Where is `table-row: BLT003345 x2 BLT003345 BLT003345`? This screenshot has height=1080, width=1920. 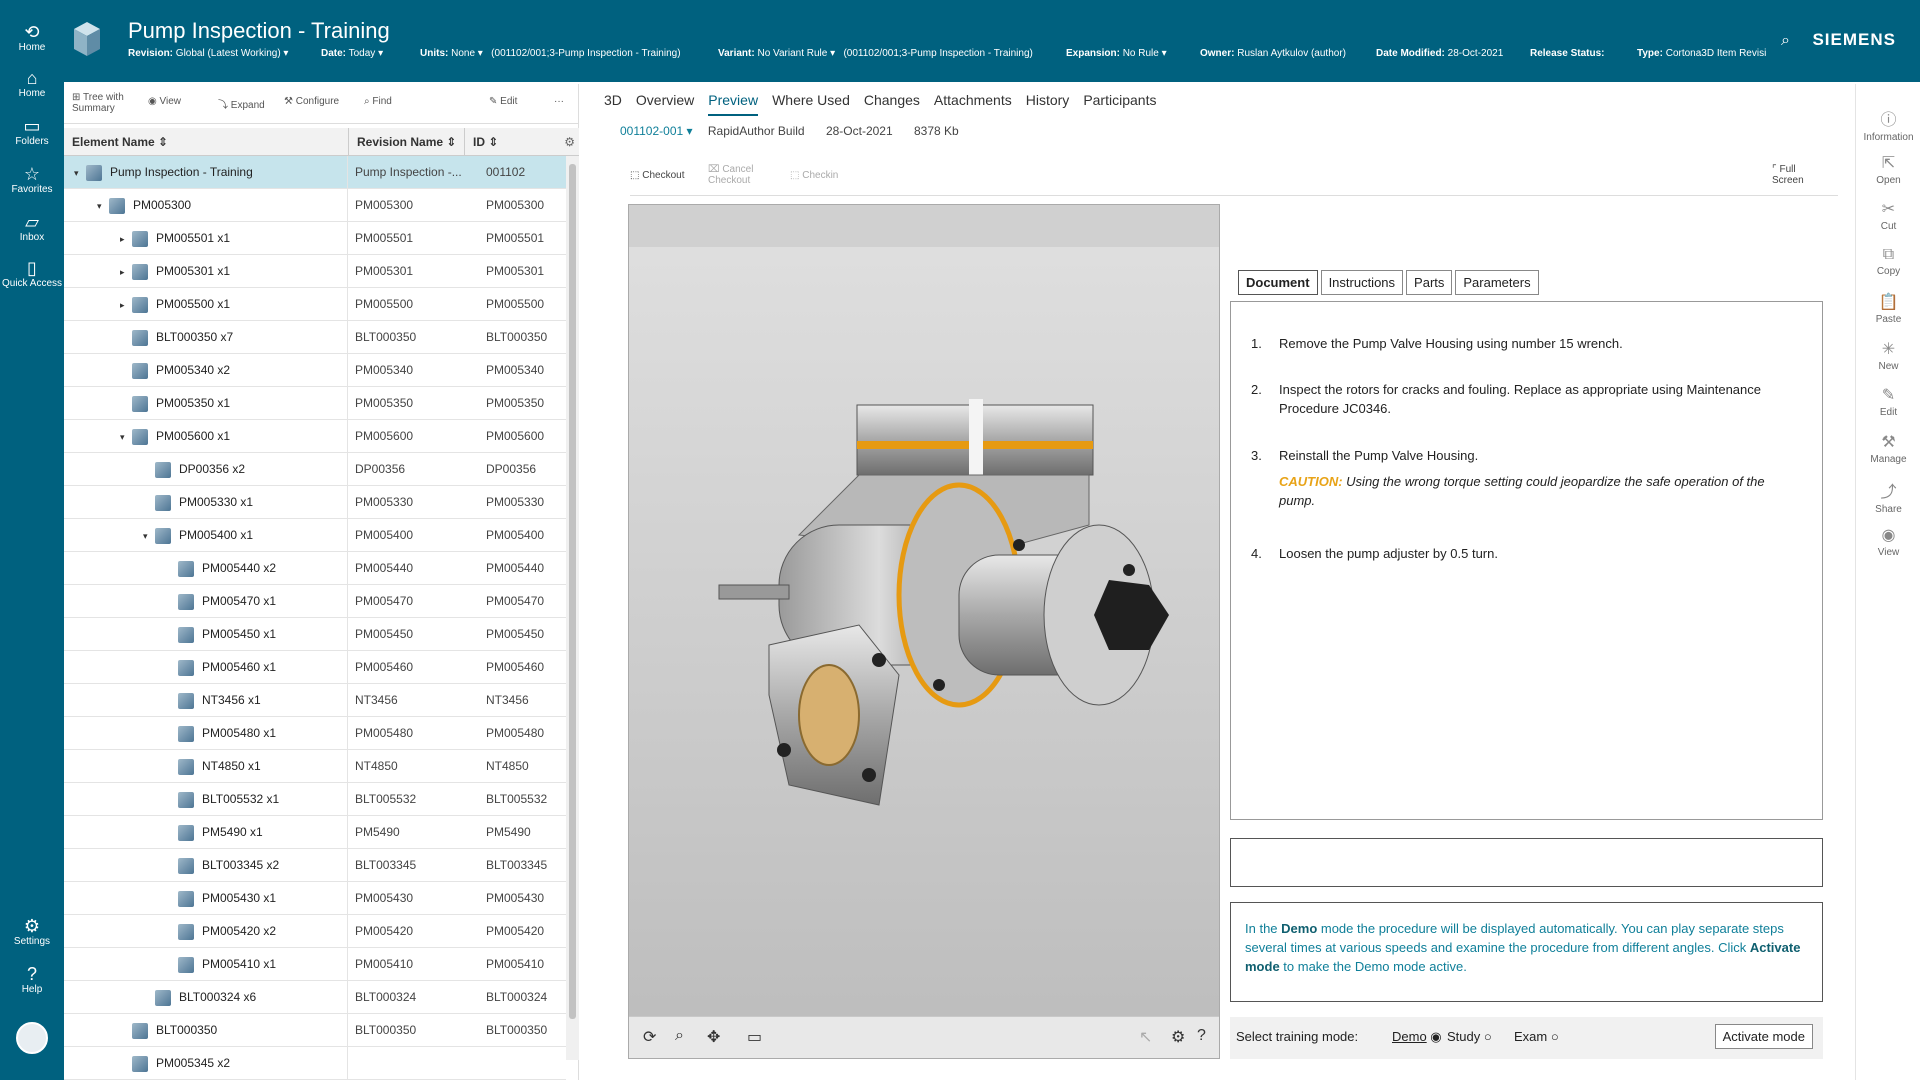
table-row: BLT003345 x2 BLT003345 BLT003345 is located at coordinates (315, 865).